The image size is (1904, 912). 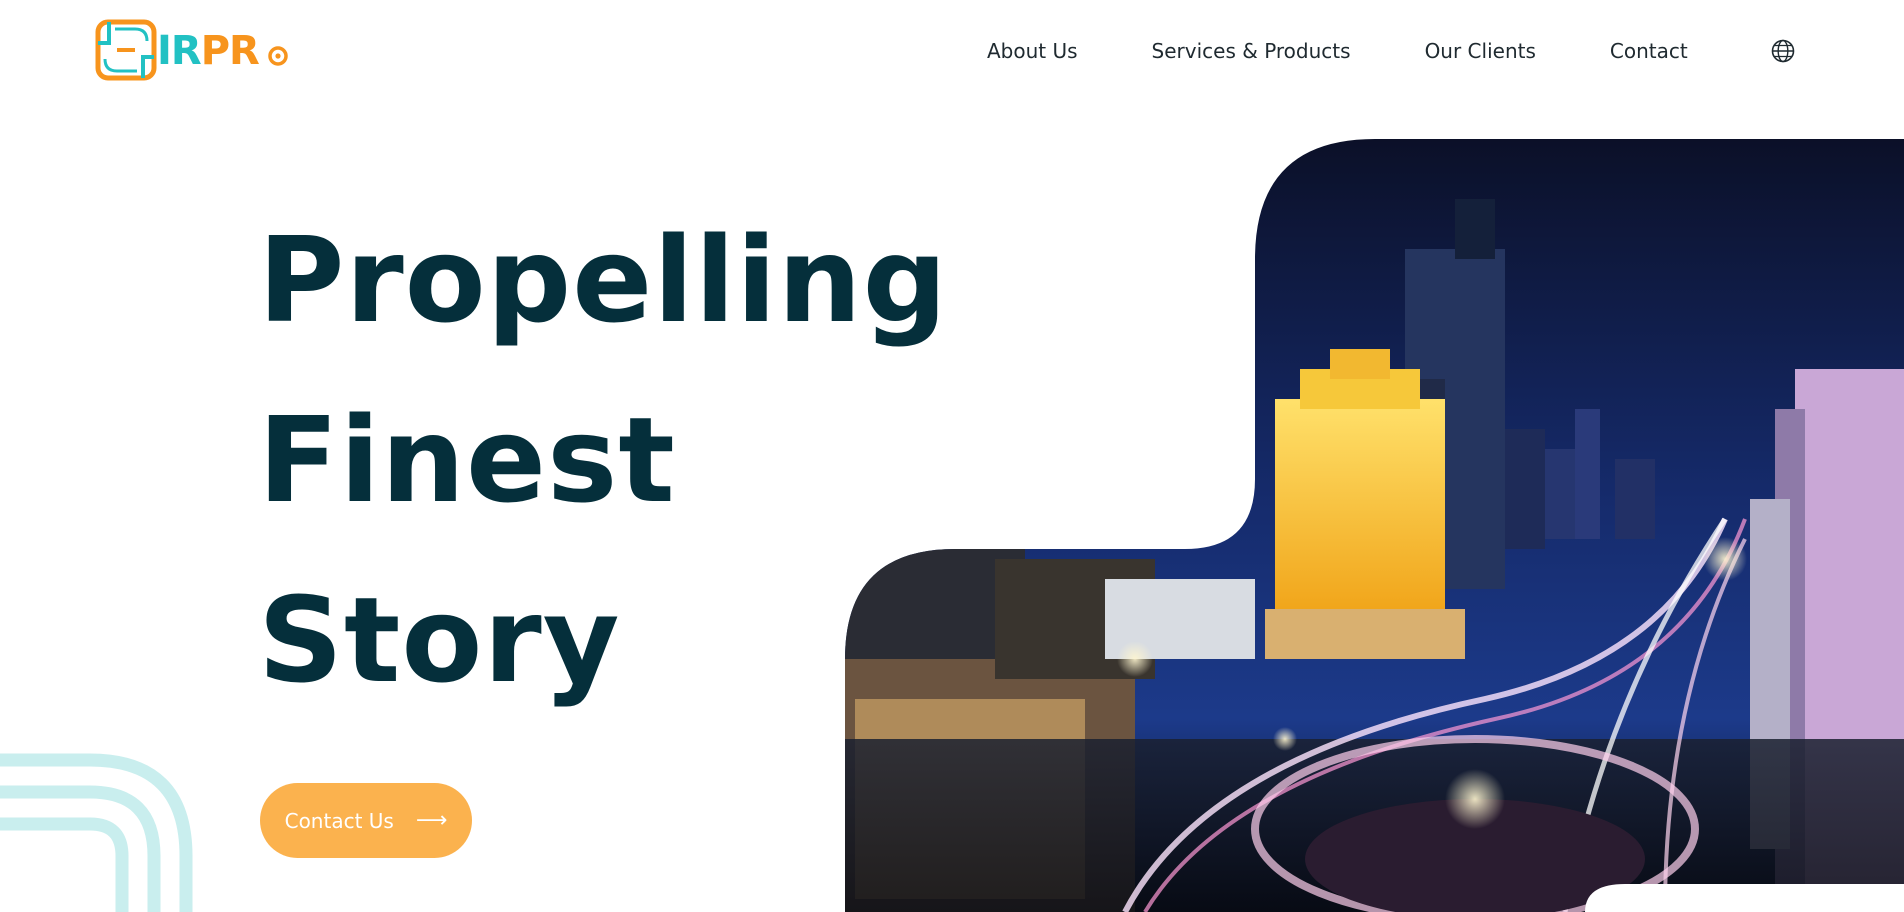 I want to click on decorative-arcs, so click(x=96, y=832).